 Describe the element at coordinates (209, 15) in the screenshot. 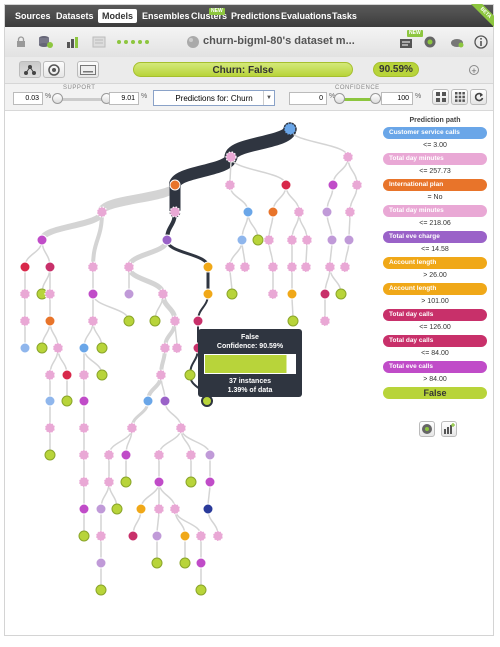

I see `nav-clusters: Clusters NEW` at that location.